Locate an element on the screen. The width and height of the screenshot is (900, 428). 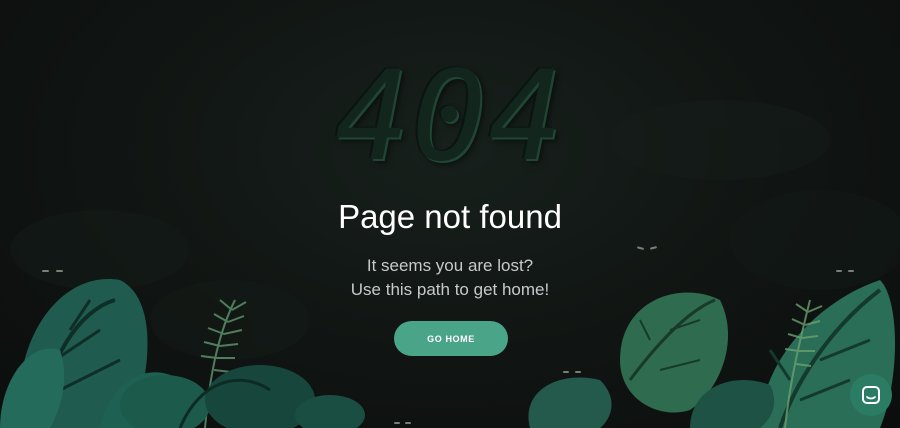
chat-launcher-button is located at coordinates (871, 395).